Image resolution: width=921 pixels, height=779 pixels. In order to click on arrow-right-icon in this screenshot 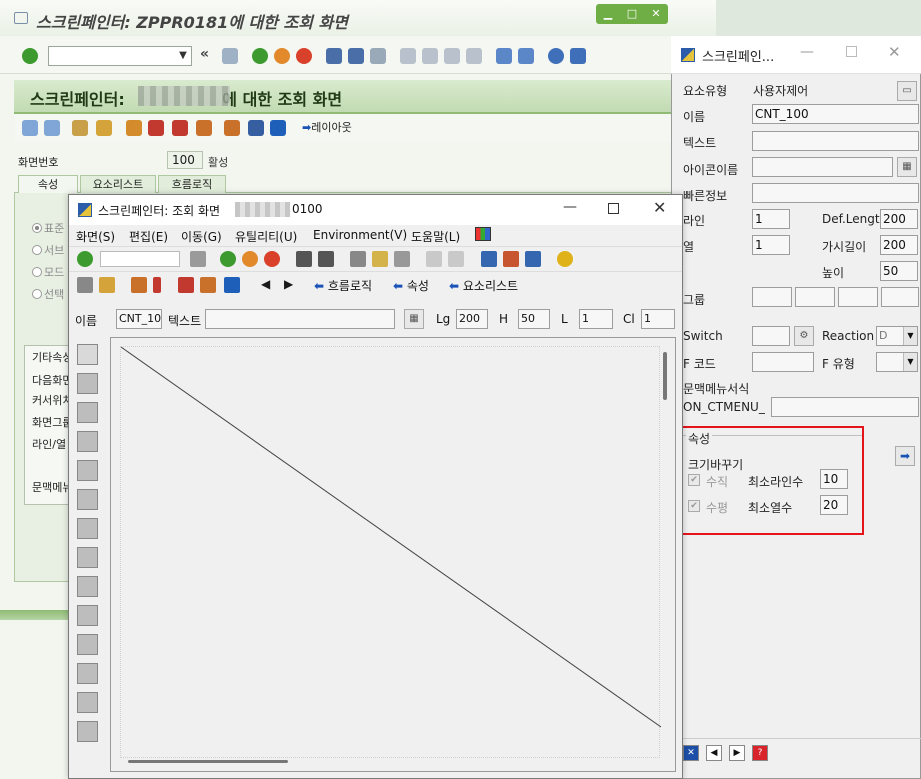, I will do `click(52, 128)`.